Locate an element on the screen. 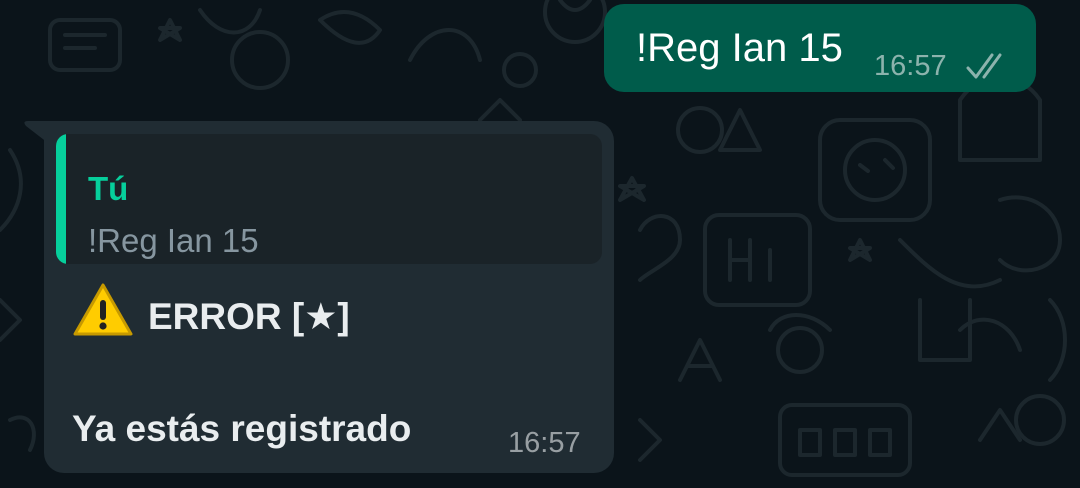  quote-accent-bar is located at coordinates (61, 199).